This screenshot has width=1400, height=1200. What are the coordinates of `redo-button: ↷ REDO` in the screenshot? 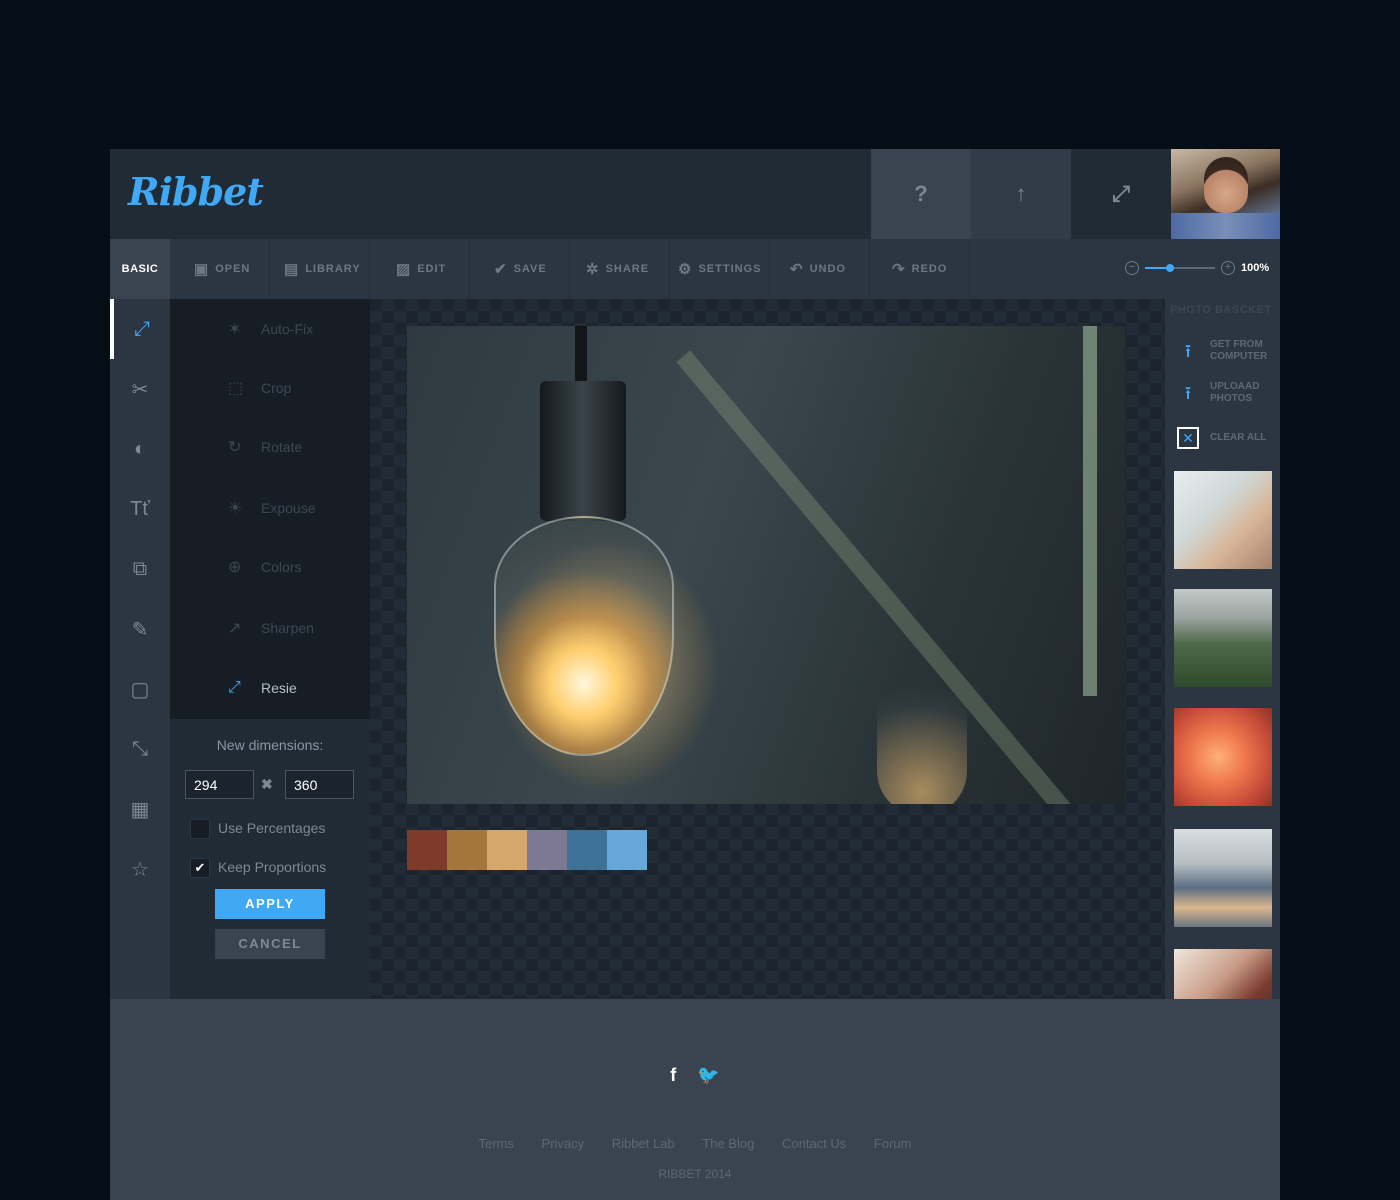 It's located at (920, 269).